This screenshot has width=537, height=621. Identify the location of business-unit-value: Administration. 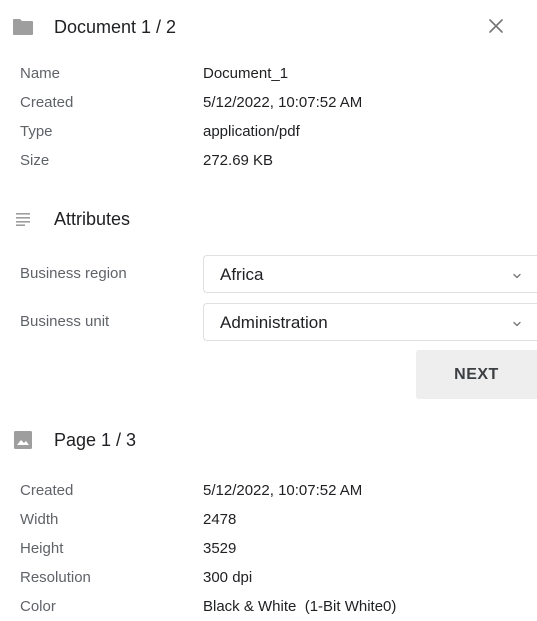
(274, 322).